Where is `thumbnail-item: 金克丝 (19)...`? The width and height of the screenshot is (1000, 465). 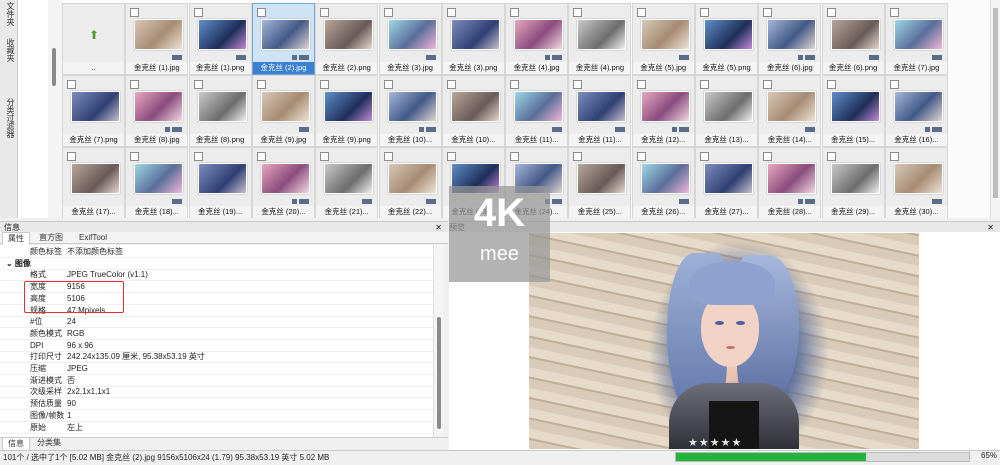 thumbnail-item: 金克丝 (19)... is located at coordinates (220, 182).